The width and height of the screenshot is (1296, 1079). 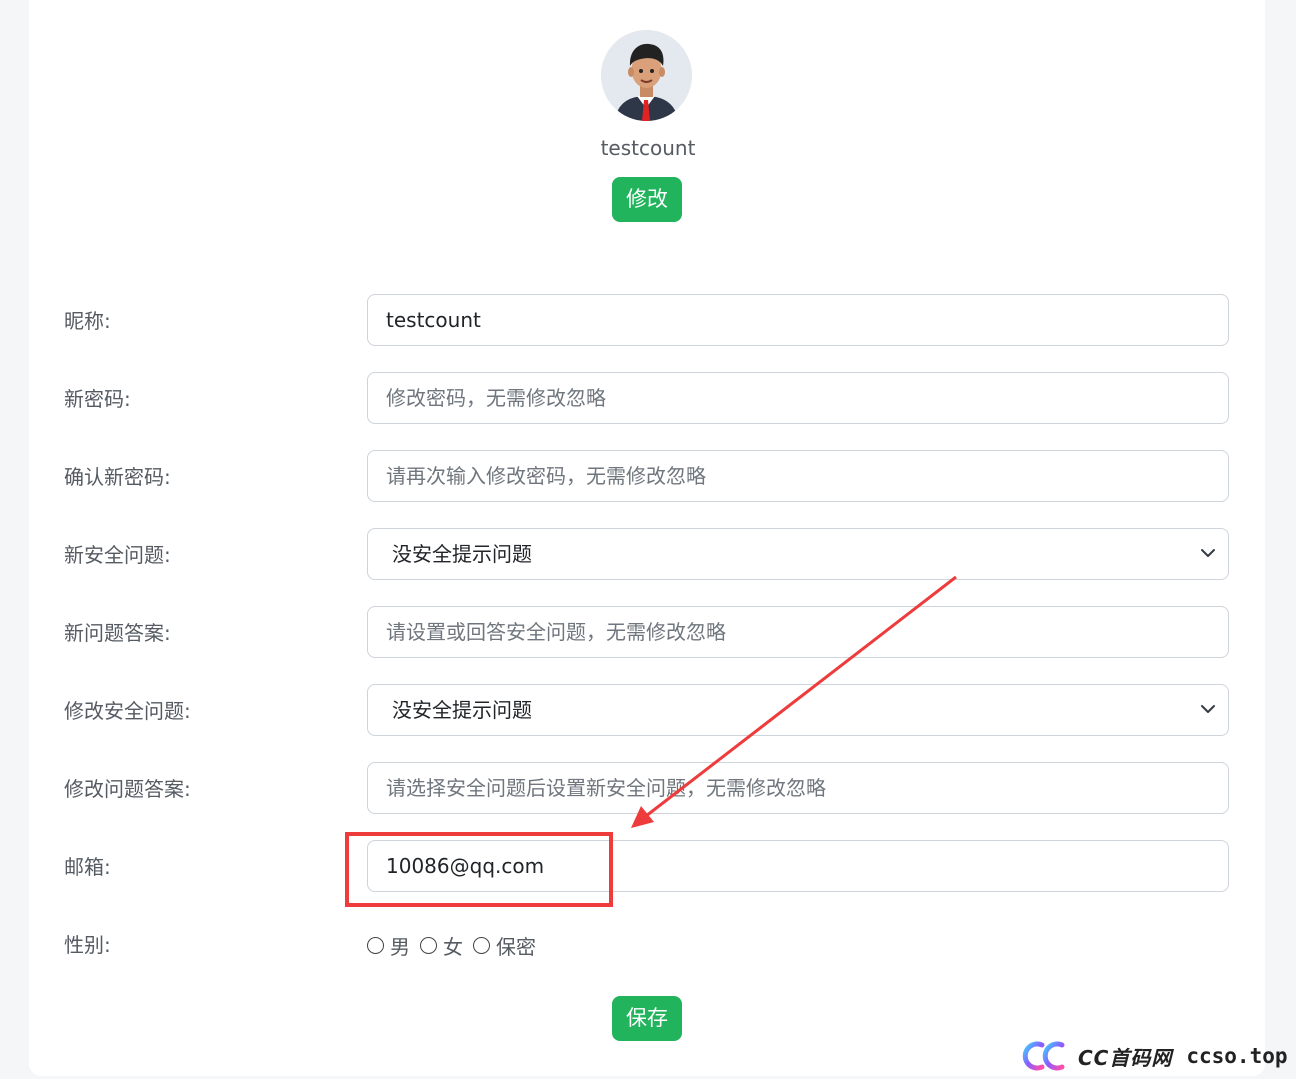 What do you see at coordinates (87, 321) in the screenshot?
I see `nickname-label: 昵称:` at bounding box center [87, 321].